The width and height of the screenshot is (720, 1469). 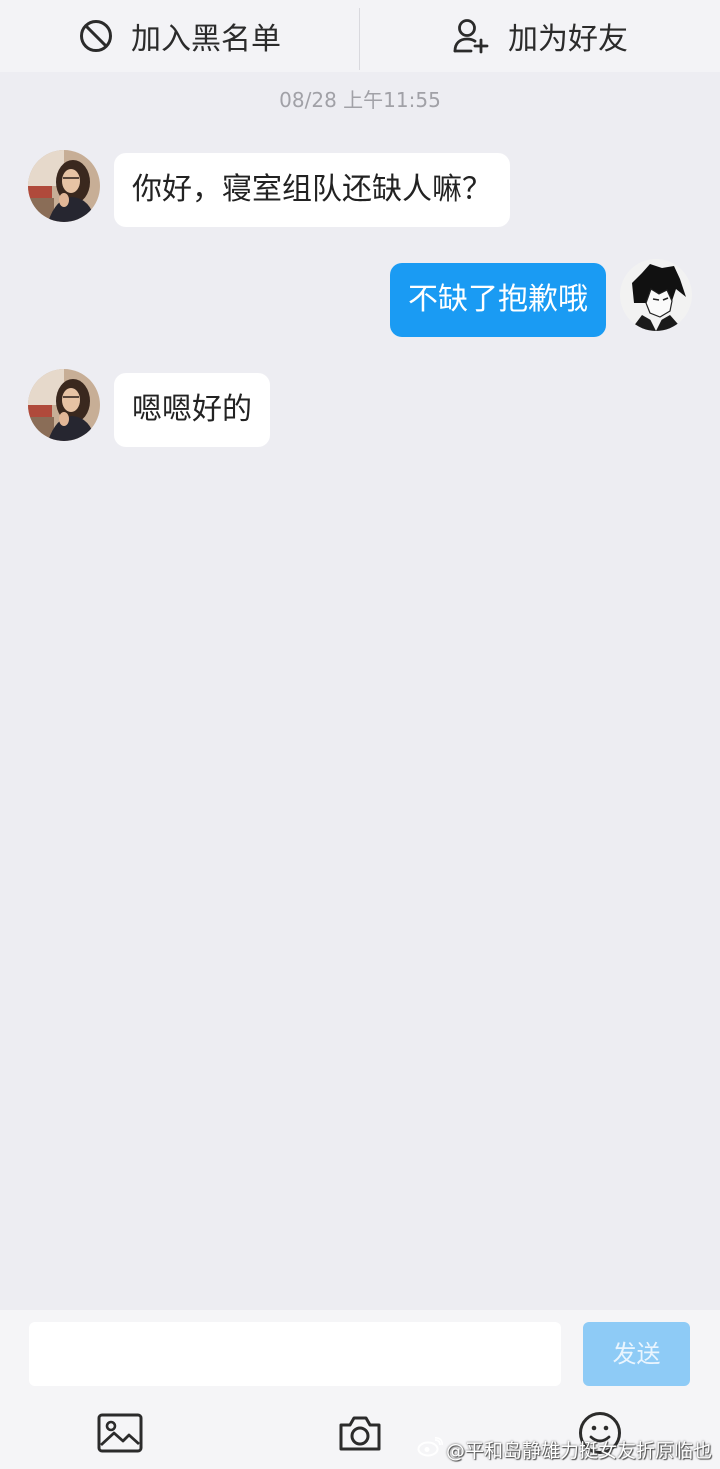 I want to click on outgoing-message-bubble: 不缺了抱歉哦, so click(x=498, y=300).